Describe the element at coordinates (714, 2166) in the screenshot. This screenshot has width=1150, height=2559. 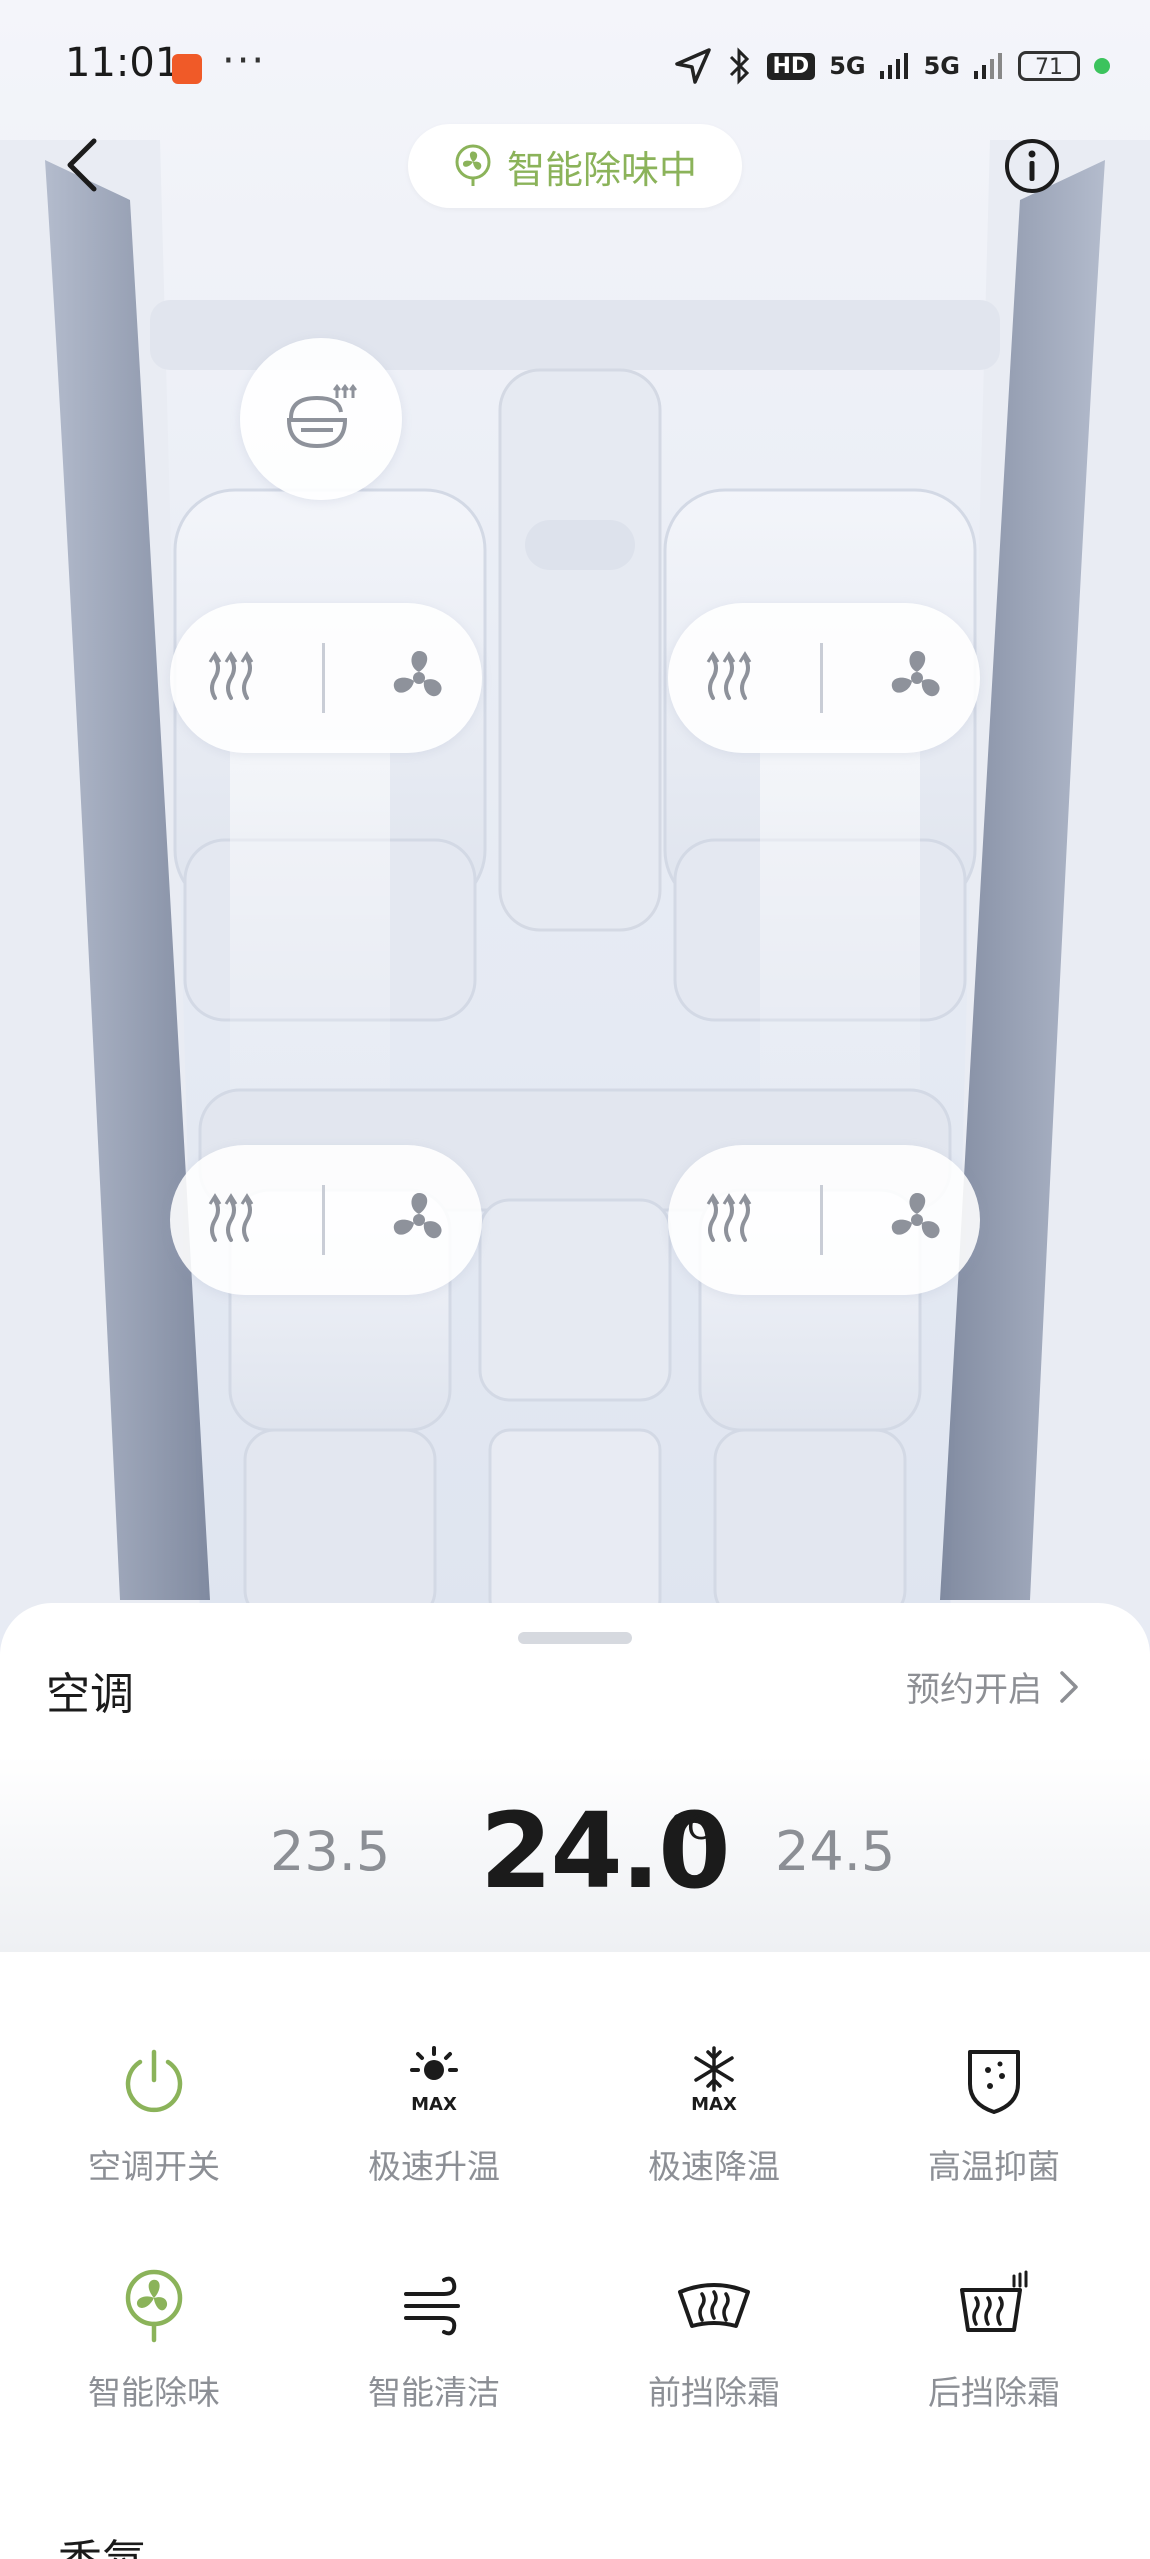
I see `control-label: 极速降温` at that location.